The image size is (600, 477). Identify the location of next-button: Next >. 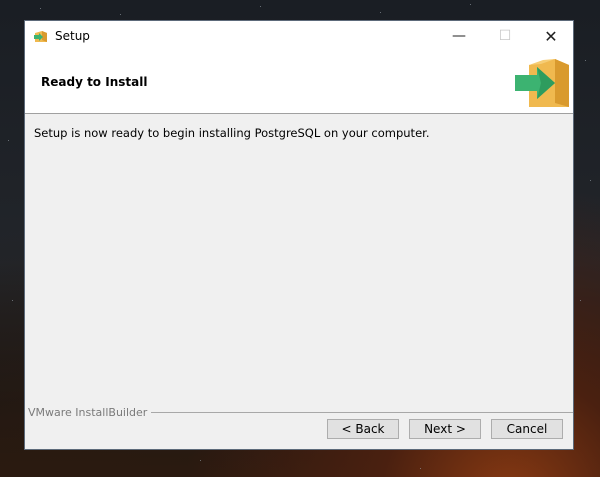
(445, 429).